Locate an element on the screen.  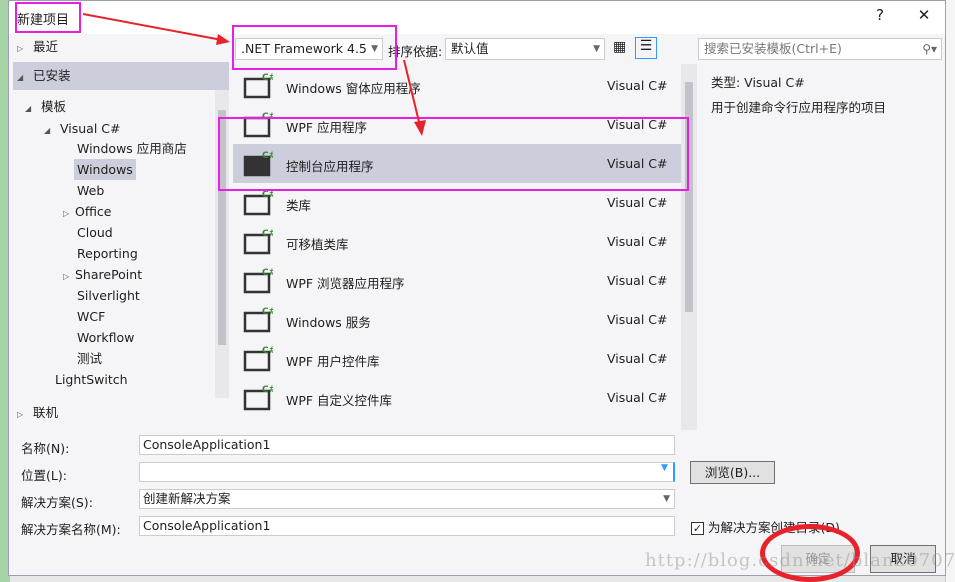
annotation-circle-ok is located at coordinates (810, 553).